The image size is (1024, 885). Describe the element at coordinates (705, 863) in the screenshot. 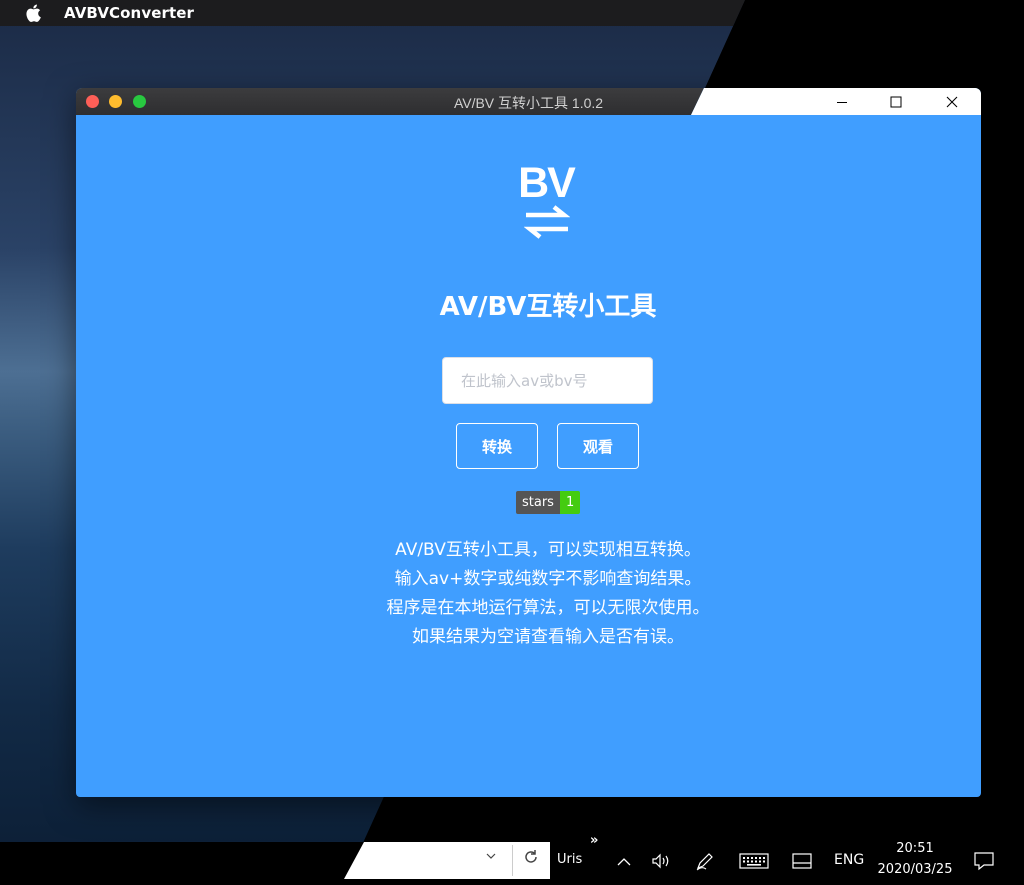

I see `pen-icon` at that location.